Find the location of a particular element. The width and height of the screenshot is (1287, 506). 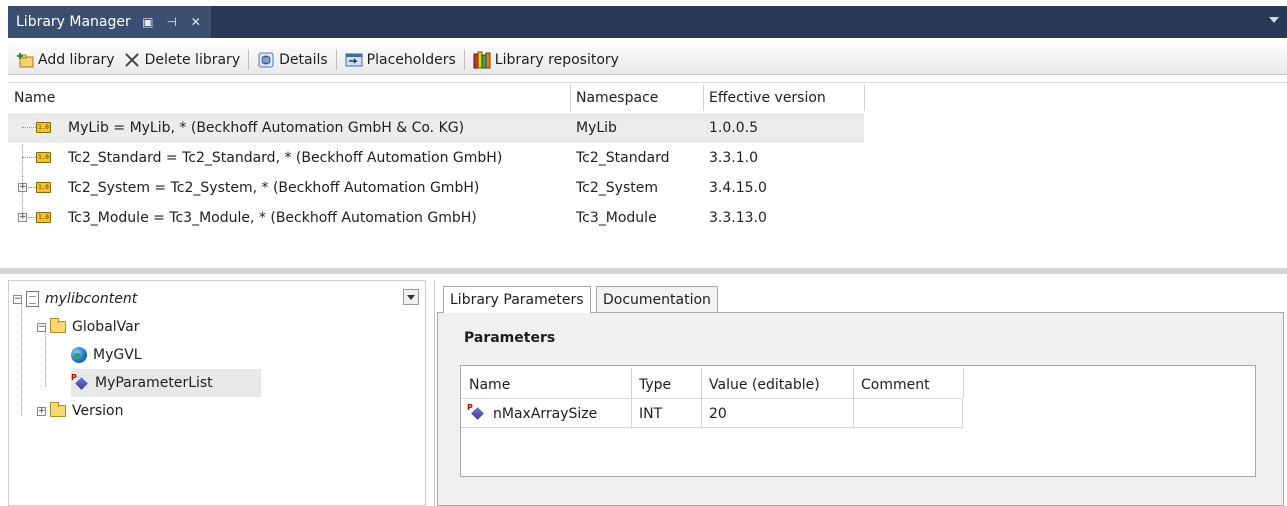

add-library-label: Add library is located at coordinates (76, 59).